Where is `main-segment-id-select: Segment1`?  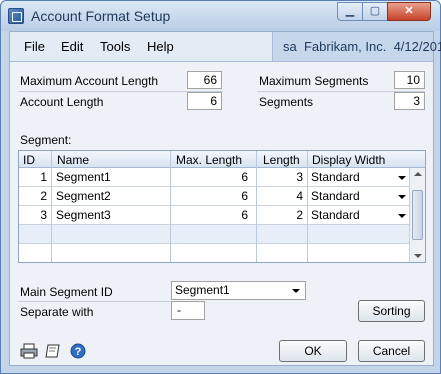 main-segment-id-select: Segment1 is located at coordinates (238, 290).